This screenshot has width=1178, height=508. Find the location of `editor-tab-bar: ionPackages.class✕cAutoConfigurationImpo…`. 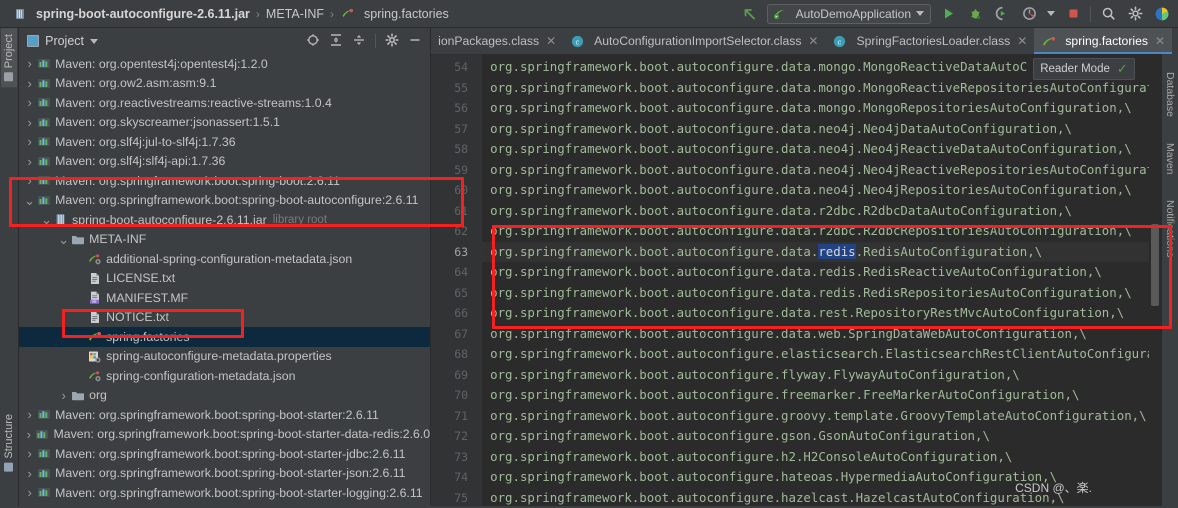

editor-tab-bar: ionPackages.class✕cAutoConfigurationImpo… is located at coordinates (796, 41).